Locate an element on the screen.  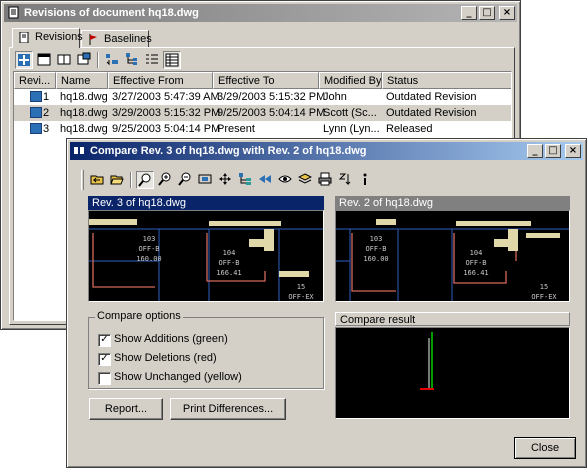
layers-button is located at coordinates (305, 180).